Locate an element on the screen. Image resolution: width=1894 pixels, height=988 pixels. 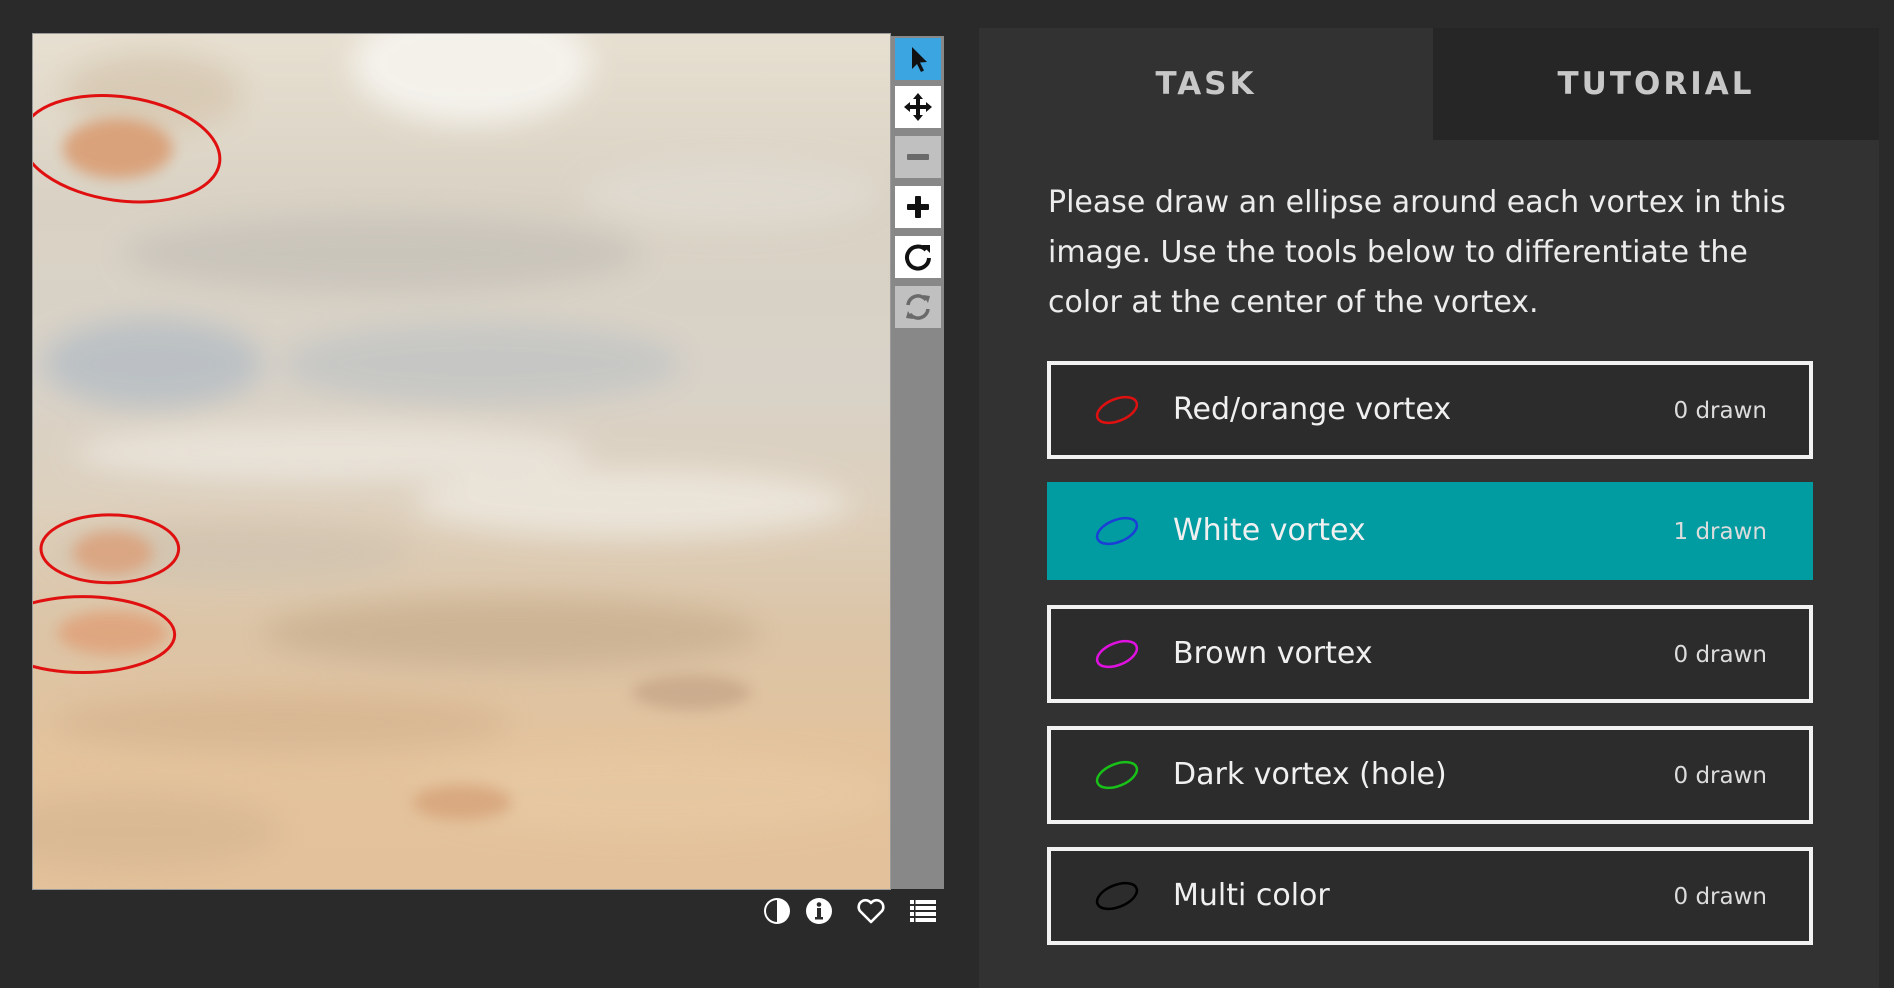
invert-button is located at coordinates (777, 911).